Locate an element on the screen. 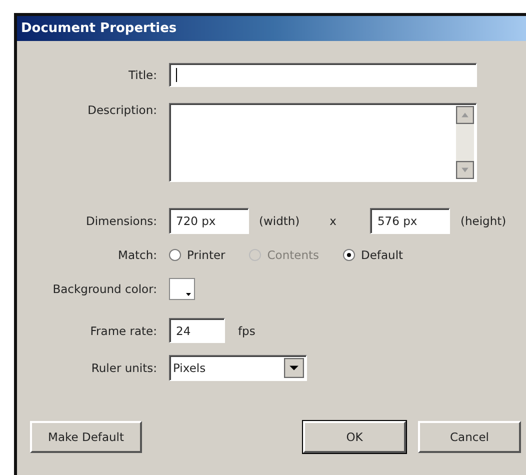 Image resolution: width=526 pixels, height=475 pixels. width-input-field: 720 px is located at coordinates (209, 221).